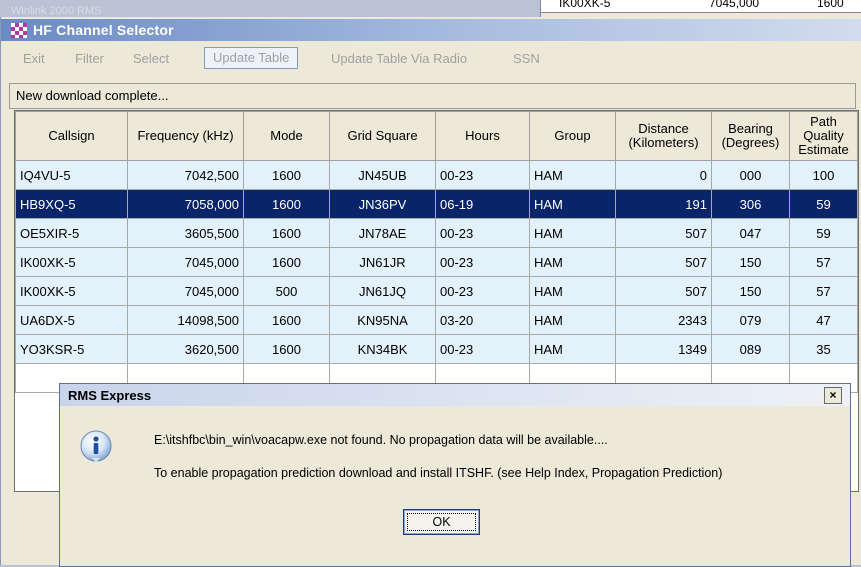 The width and height of the screenshot is (861, 567). I want to click on cell-grid-square: JN78AE, so click(382, 233).